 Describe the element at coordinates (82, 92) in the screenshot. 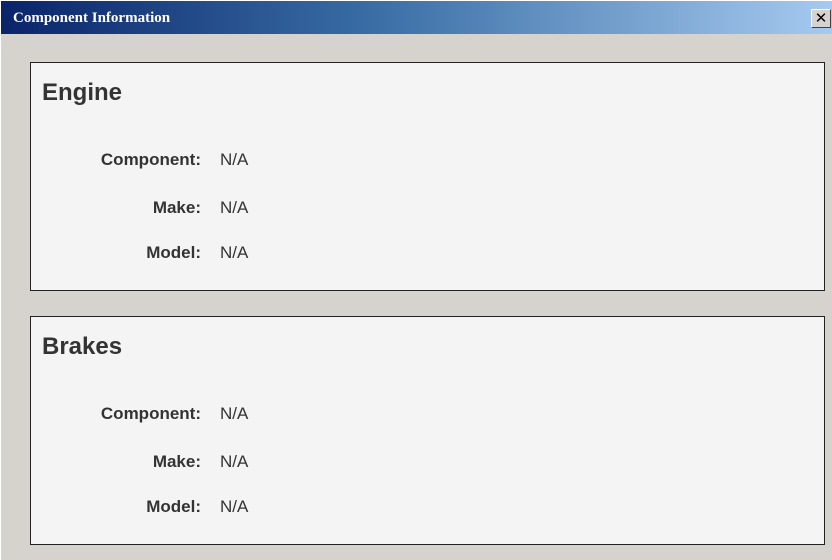

I see `engine-section-title: Engine` at that location.